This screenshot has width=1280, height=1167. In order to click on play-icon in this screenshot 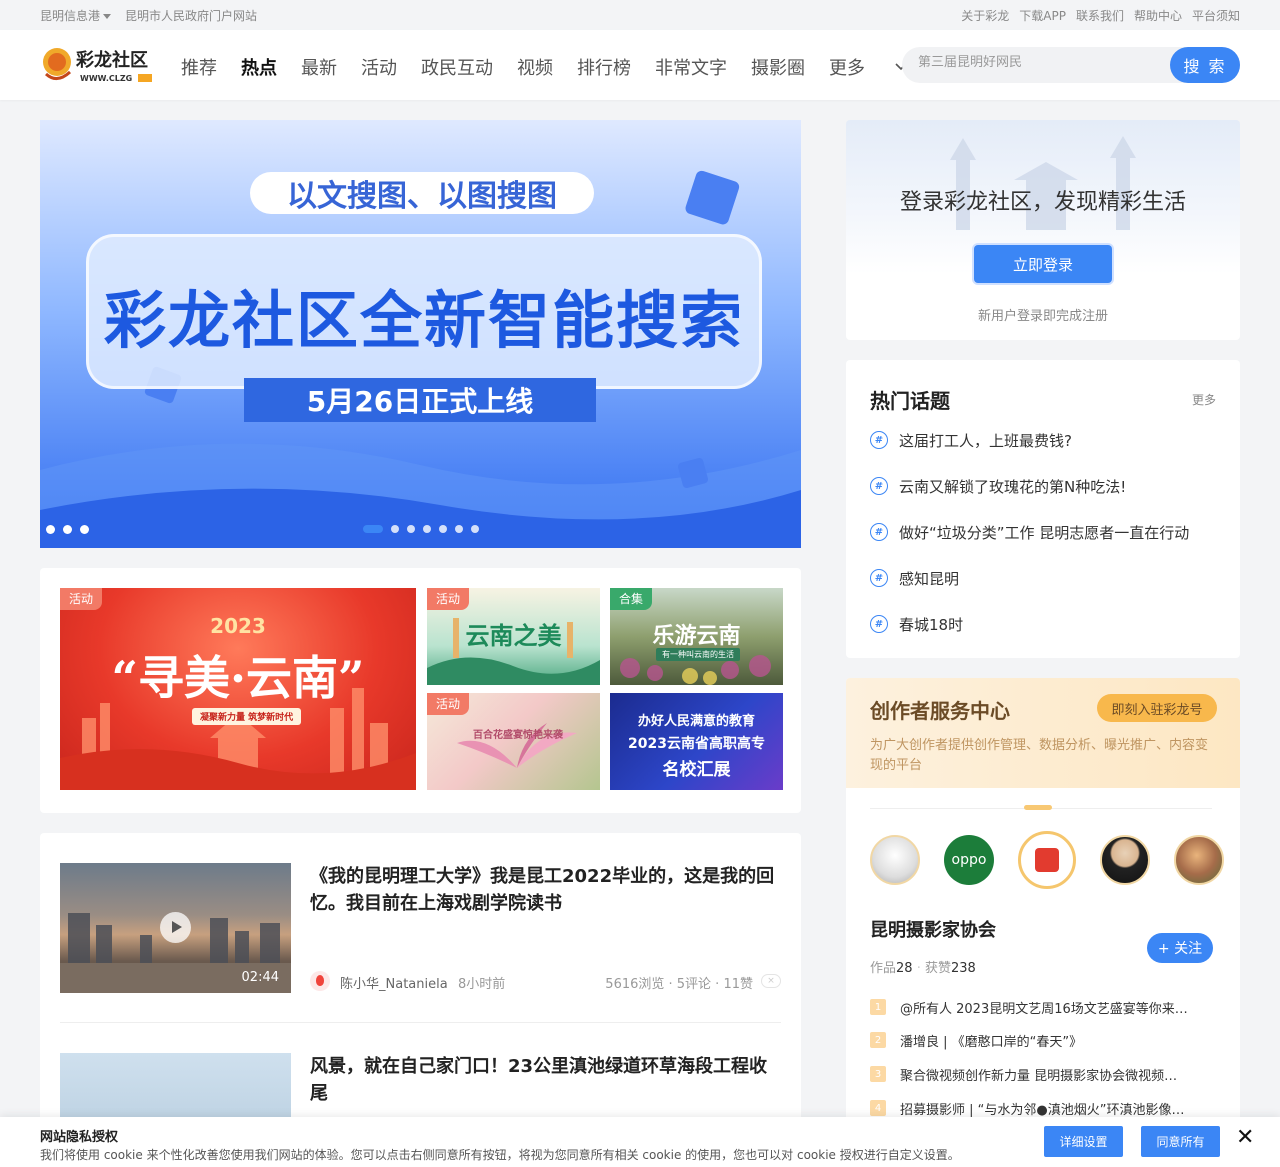, I will do `click(175, 927)`.